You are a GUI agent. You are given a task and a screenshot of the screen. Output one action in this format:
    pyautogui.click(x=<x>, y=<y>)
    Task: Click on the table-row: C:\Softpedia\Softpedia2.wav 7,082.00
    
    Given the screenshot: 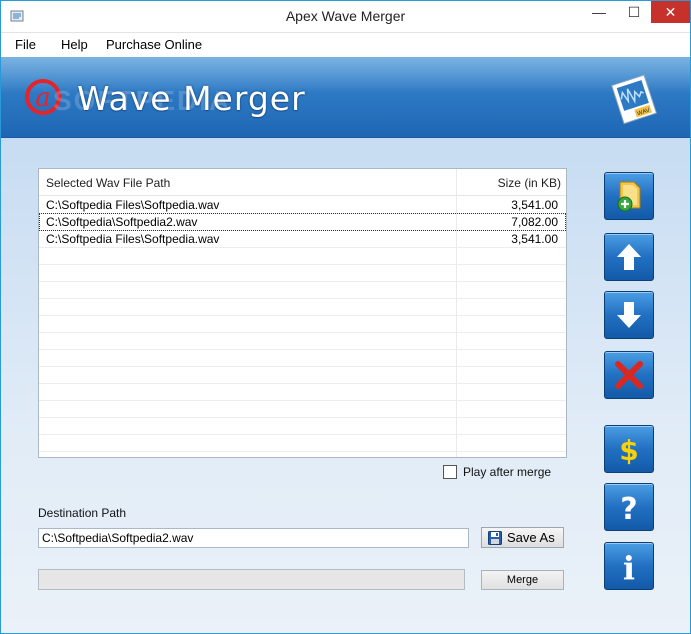 What is the action you would take?
    pyautogui.click(x=302, y=222)
    